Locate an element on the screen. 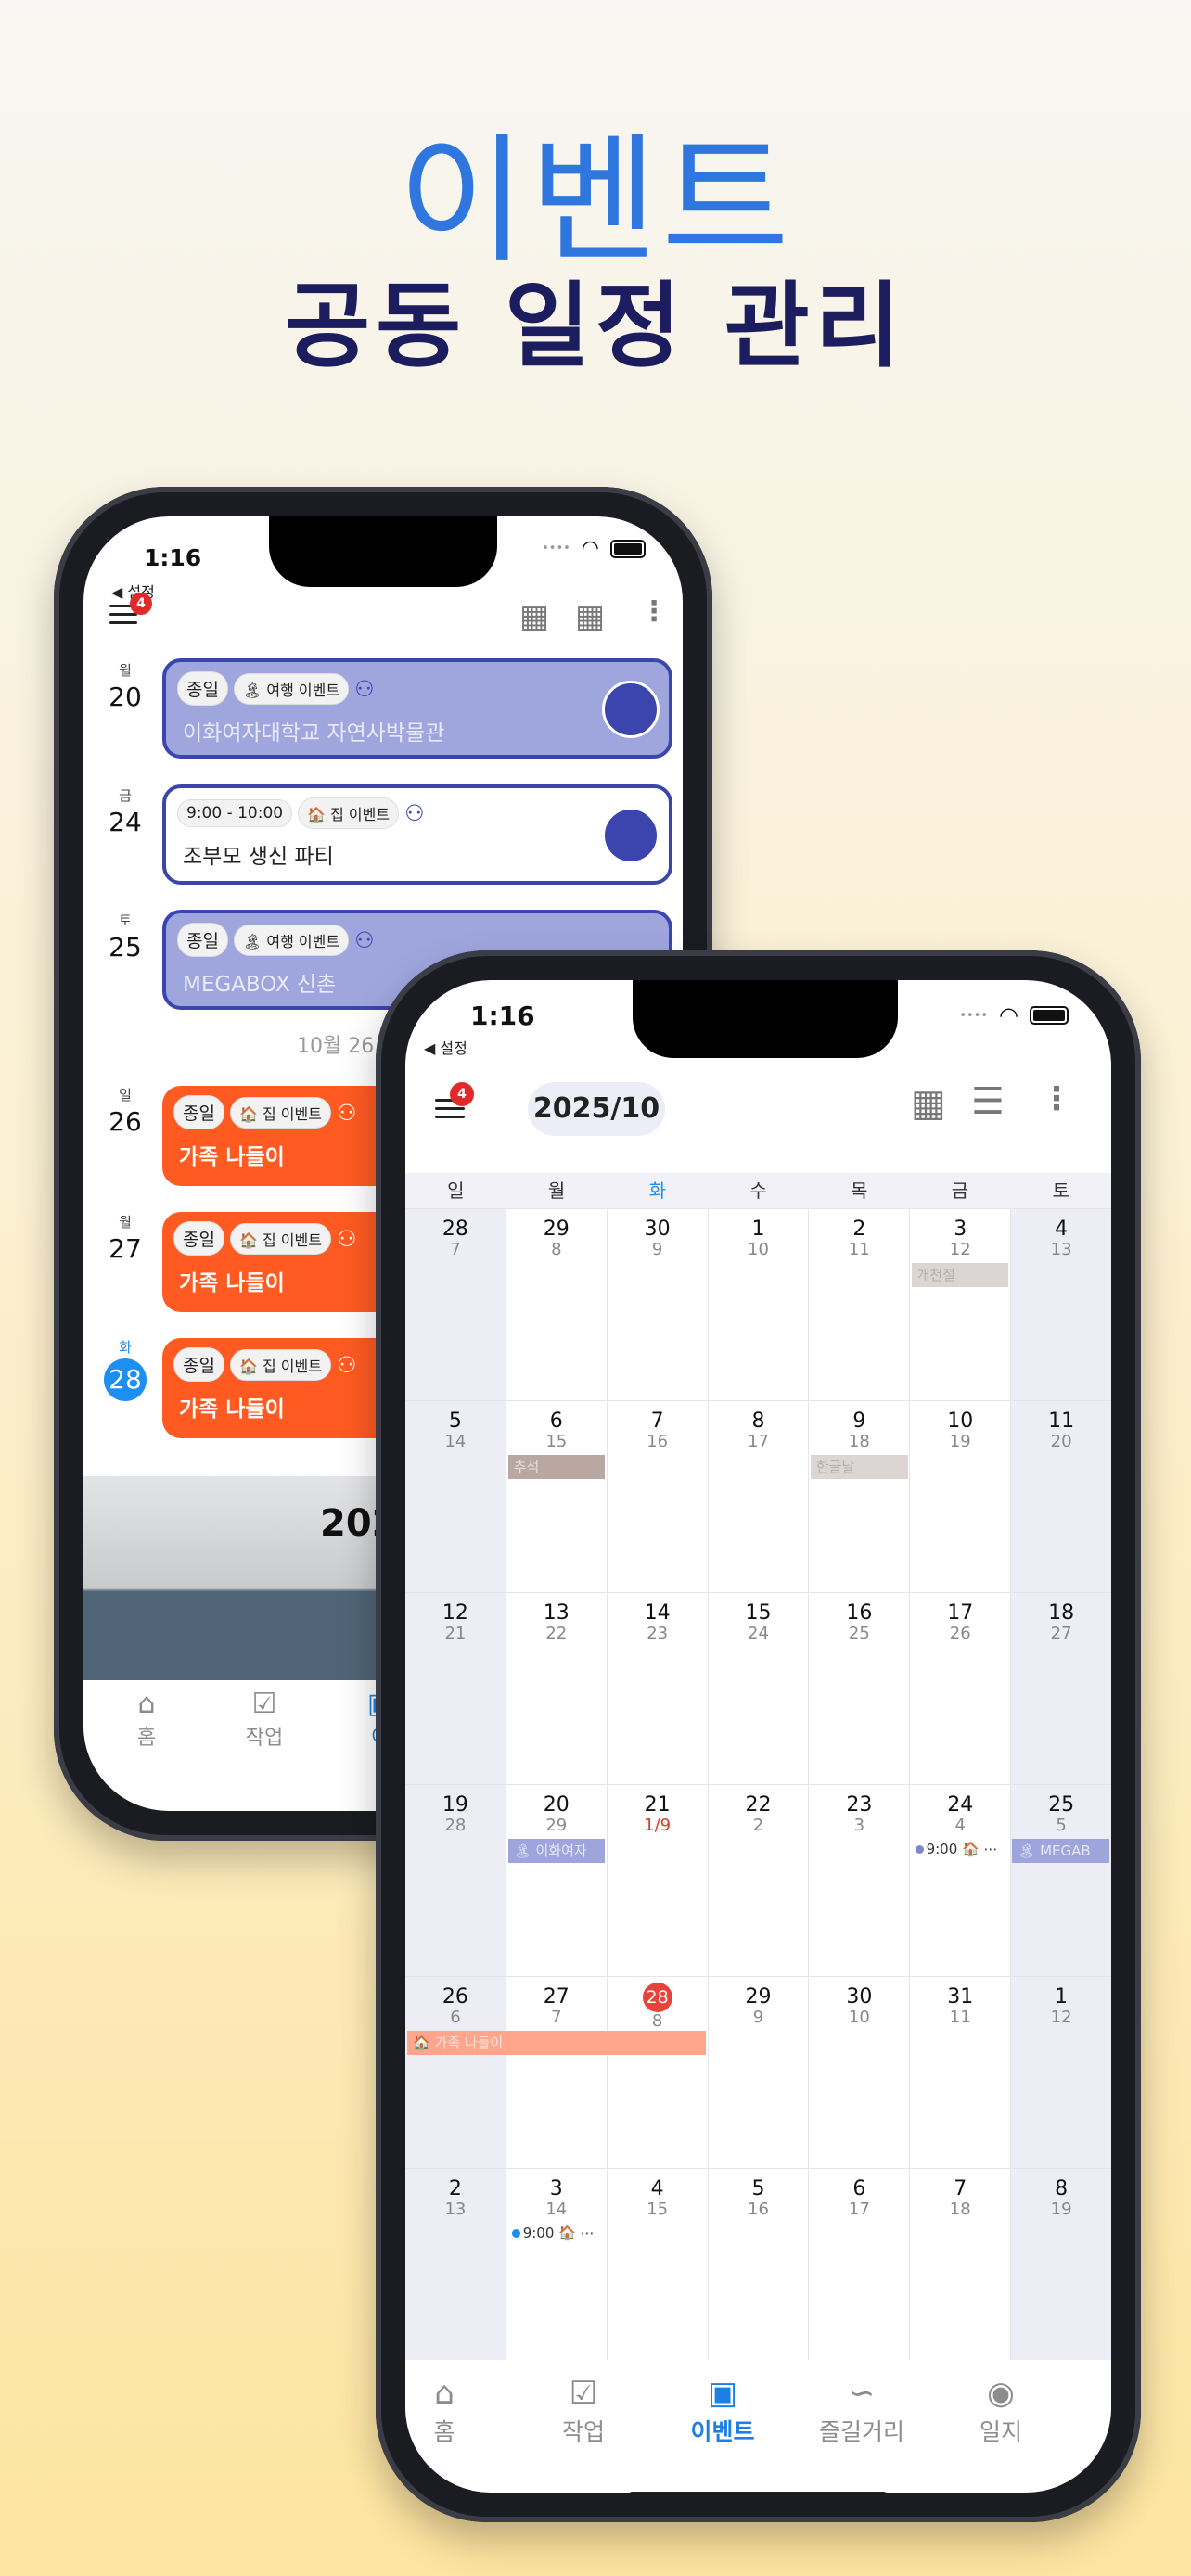 This screenshot has width=1191, height=2576. day-cell: 3 14 is located at coordinates (556, 2264).